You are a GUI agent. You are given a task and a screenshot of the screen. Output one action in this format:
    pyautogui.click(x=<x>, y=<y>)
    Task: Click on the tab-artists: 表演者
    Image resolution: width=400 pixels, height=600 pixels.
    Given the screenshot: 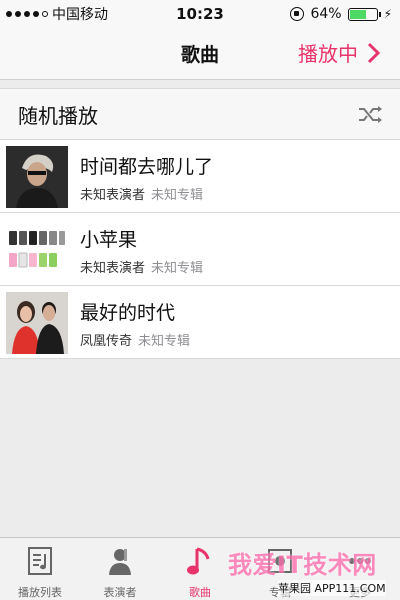 What is the action you would take?
    pyautogui.click(x=120, y=569)
    